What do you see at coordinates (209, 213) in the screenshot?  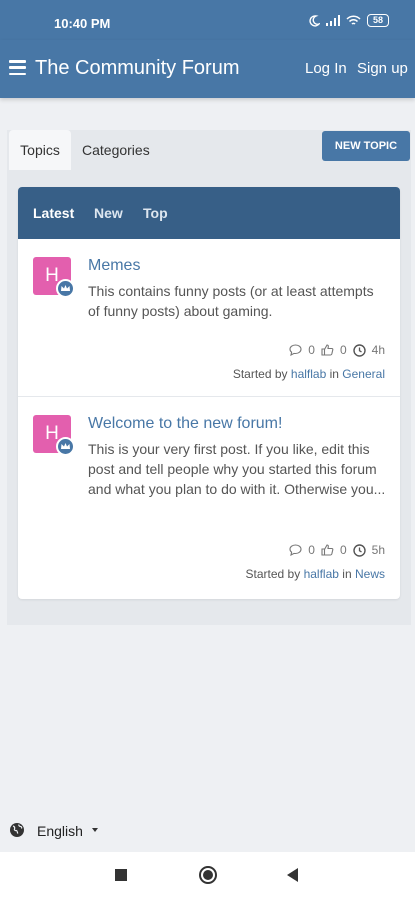 I see `topic-filter-nav: Latest New Top` at bounding box center [209, 213].